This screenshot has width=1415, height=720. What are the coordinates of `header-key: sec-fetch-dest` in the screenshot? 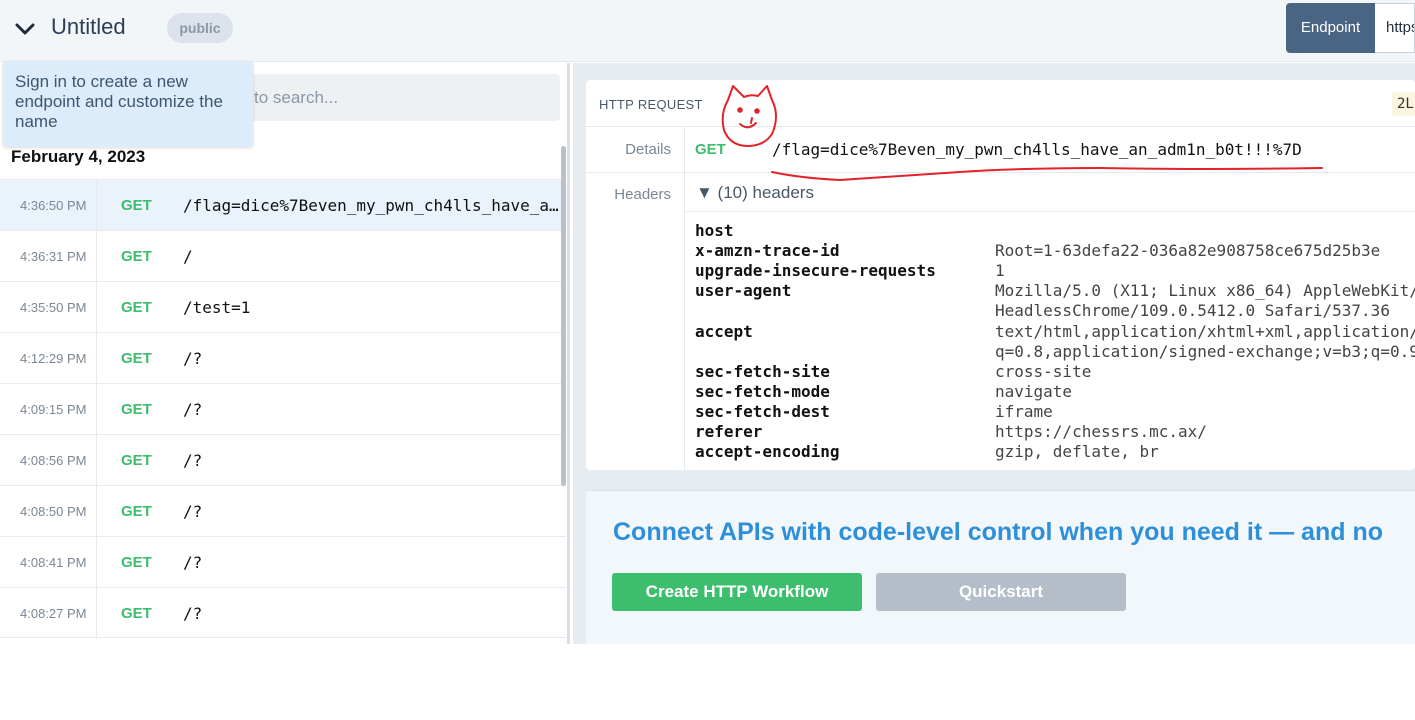 It's located at (762, 411).